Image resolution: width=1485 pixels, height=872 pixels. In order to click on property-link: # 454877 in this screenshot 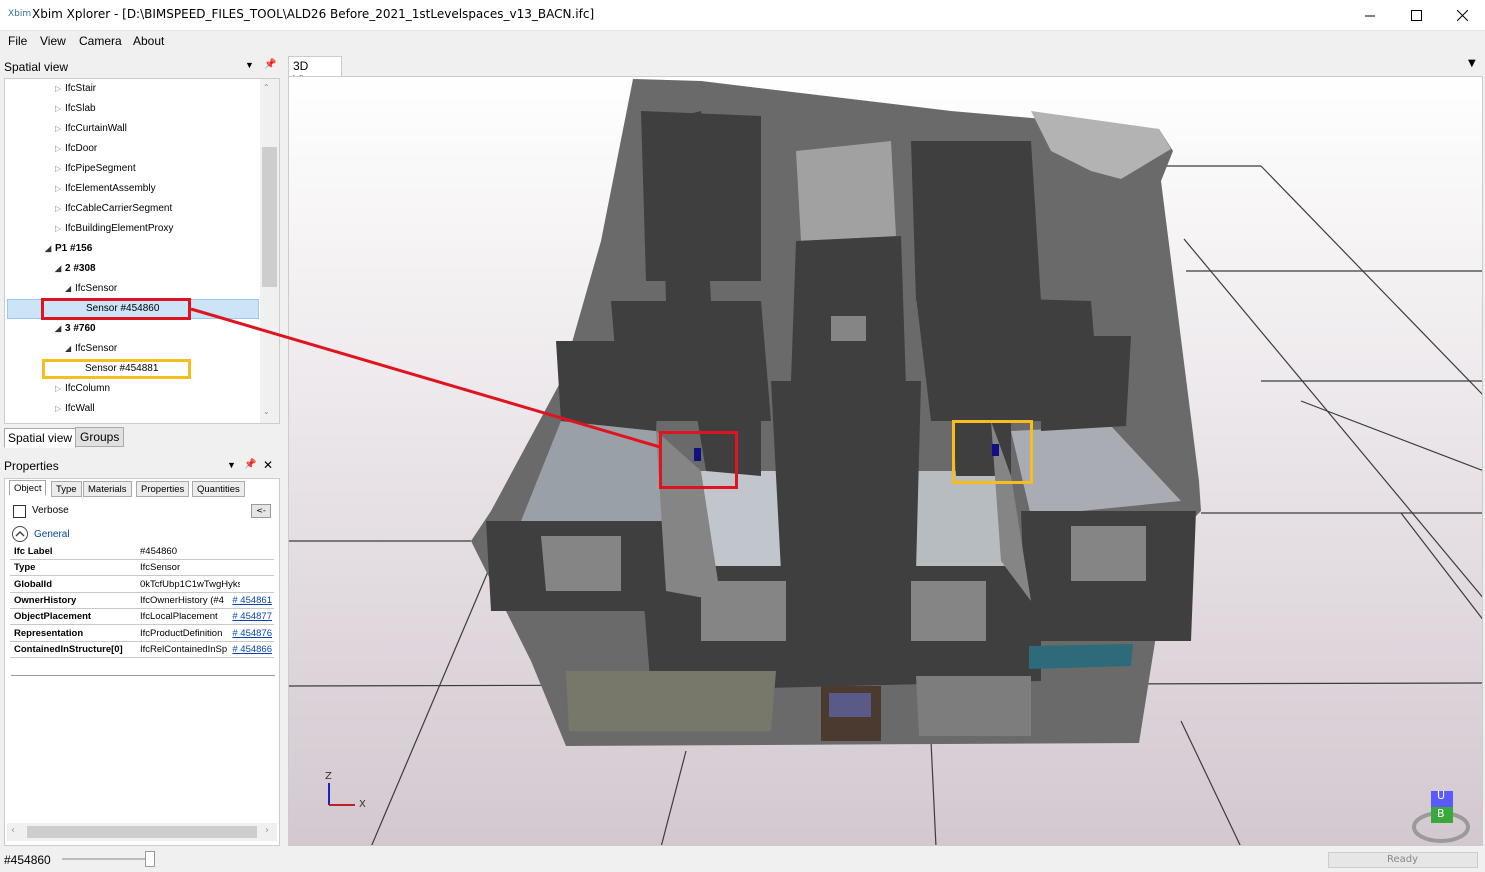, I will do `click(252, 616)`.